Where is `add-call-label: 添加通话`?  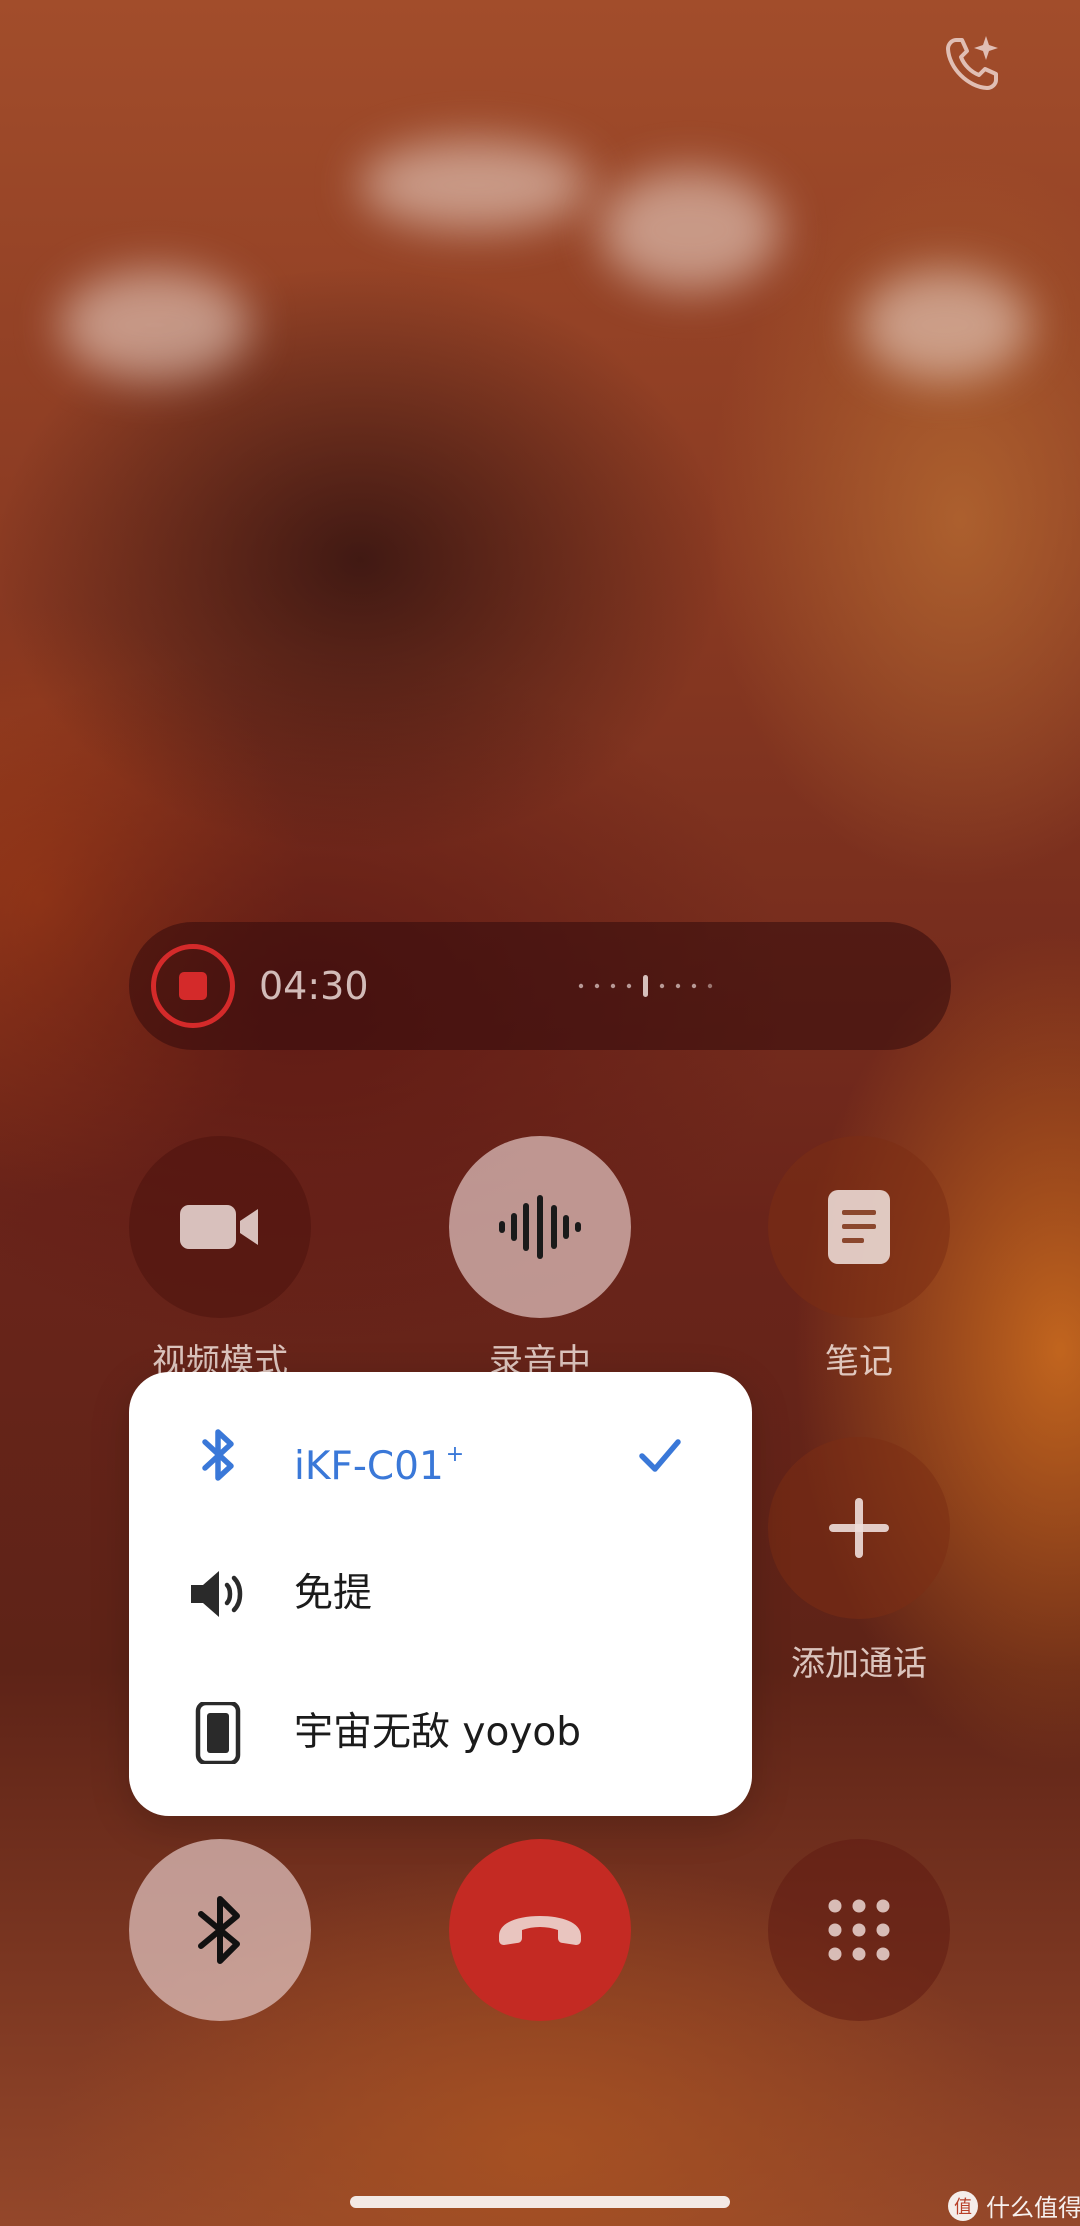 add-call-label: 添加通话 is located at coordinates (859, 1664).